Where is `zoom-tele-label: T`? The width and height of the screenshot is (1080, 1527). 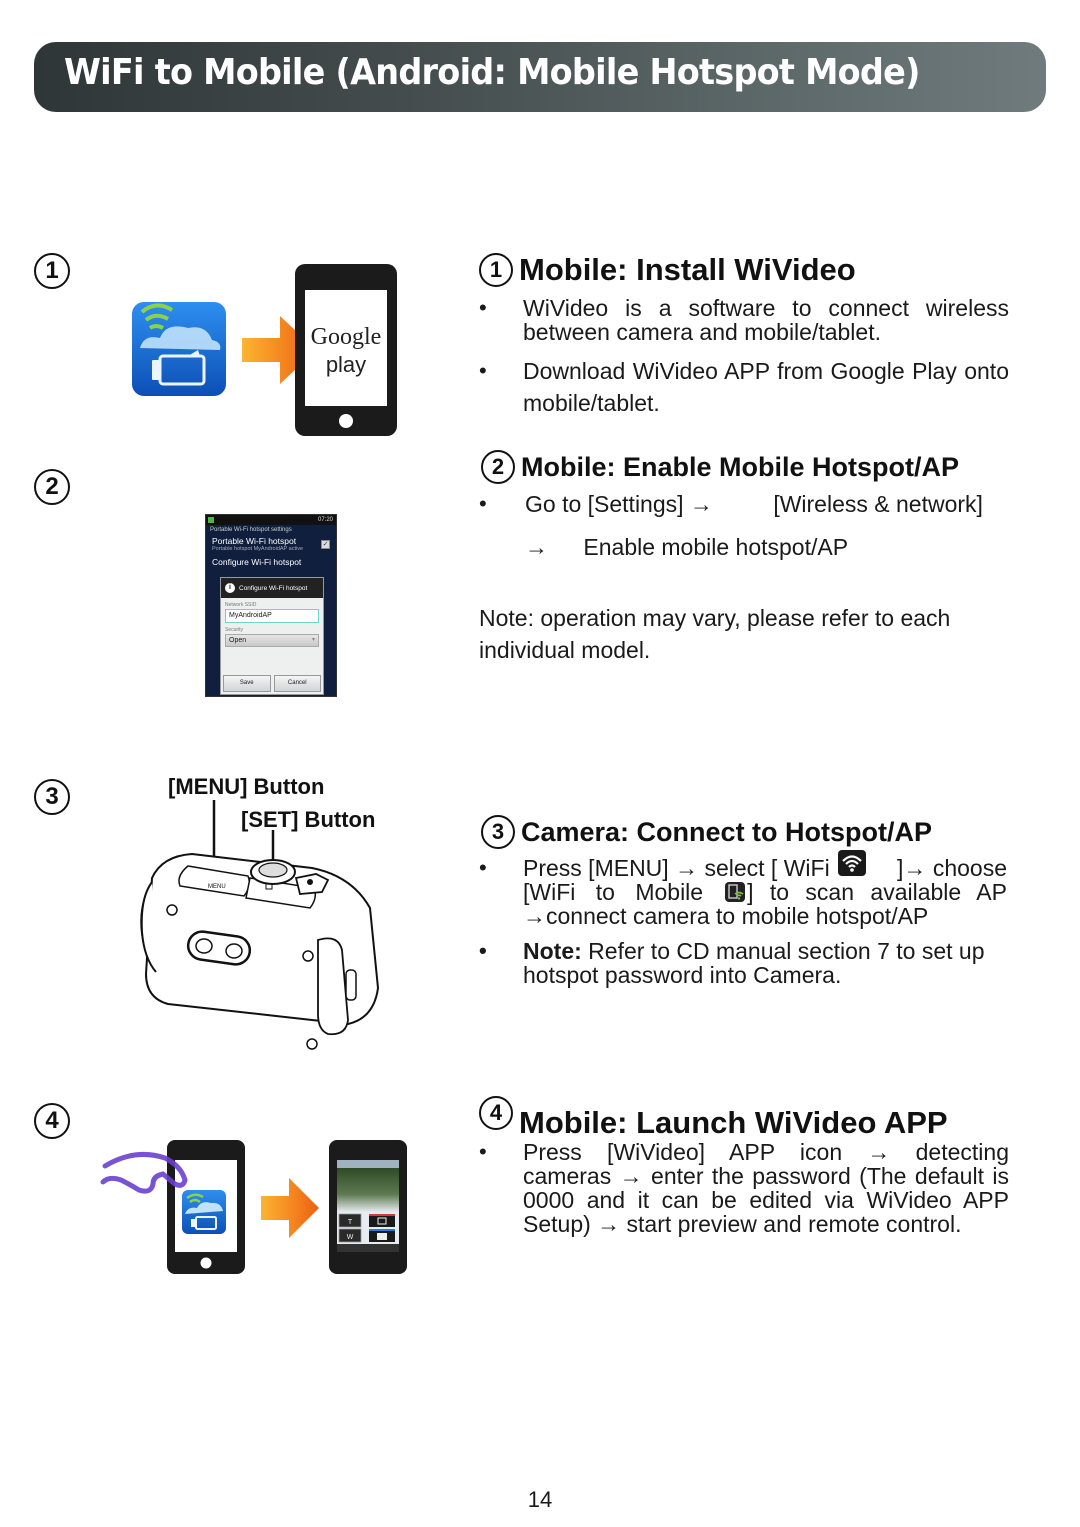 zoom-tele-label: T is located at coordinates (350, 1222).